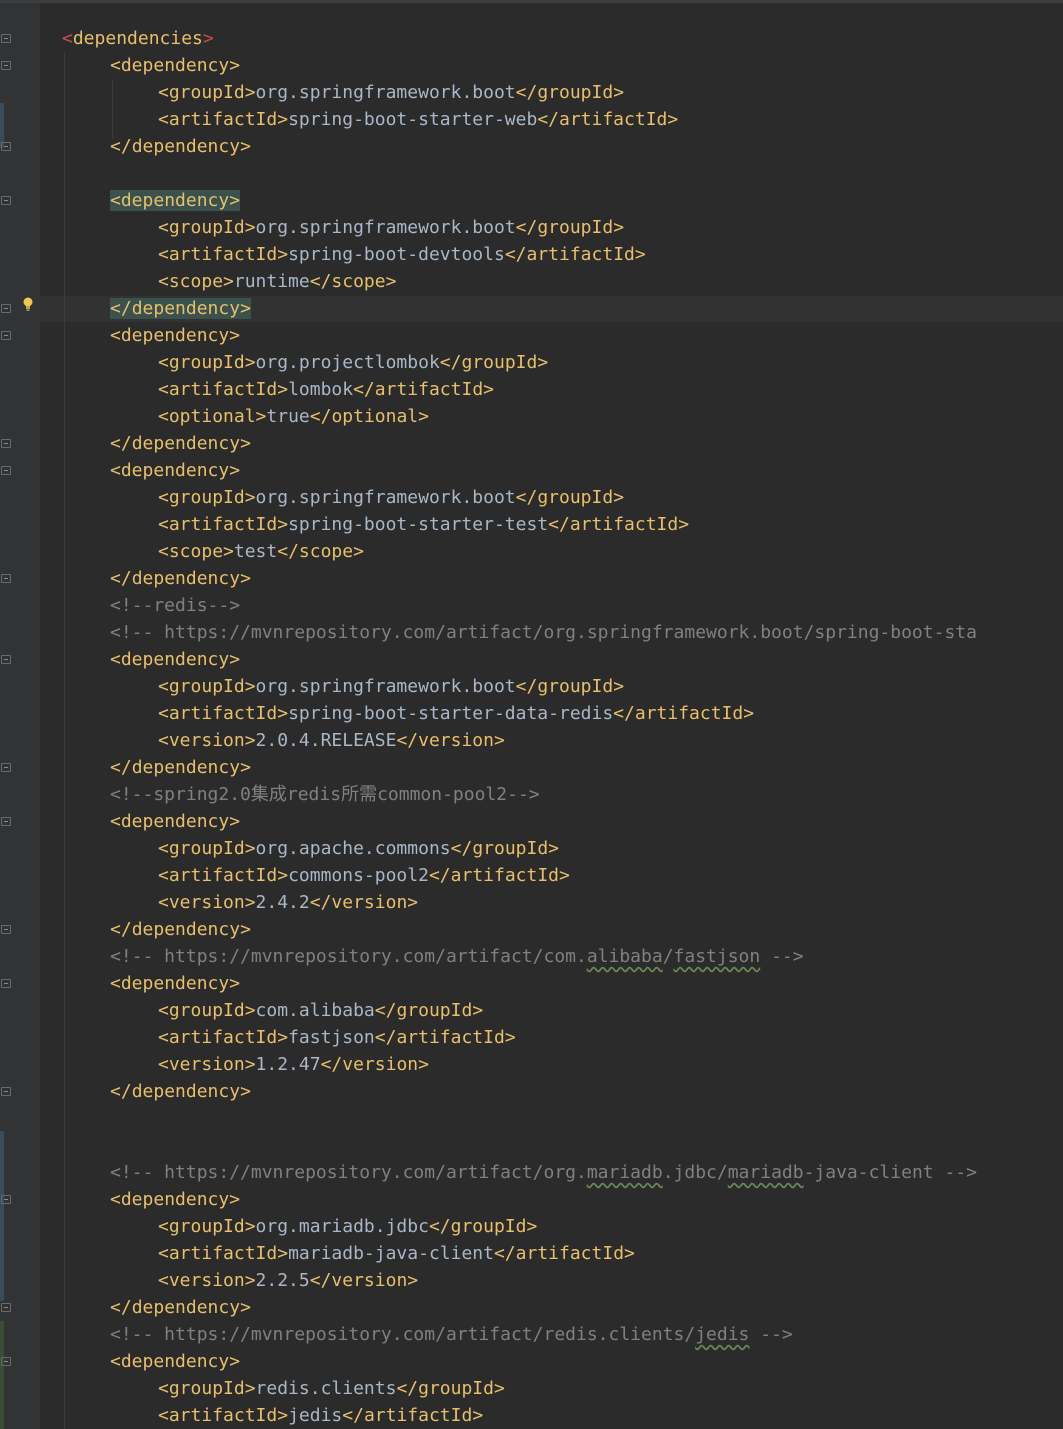 Image resolution: width=1063 pixels, height=1429 pixels. What do you see at coordinates (519, 389) in the screenshot?
I see `code-line: <artifactId>lombok</artifactId>` at bounding box center [519, 389].